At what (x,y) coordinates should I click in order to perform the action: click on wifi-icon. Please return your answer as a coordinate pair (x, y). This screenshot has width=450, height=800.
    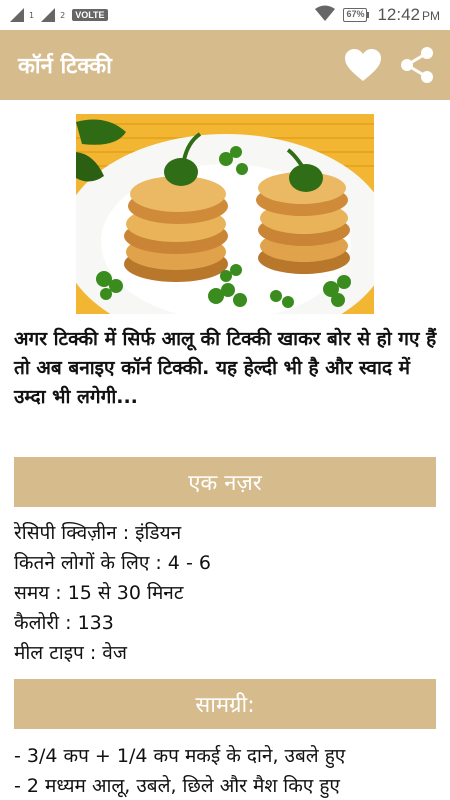
    Looking at the image, I should click on (325, 15).